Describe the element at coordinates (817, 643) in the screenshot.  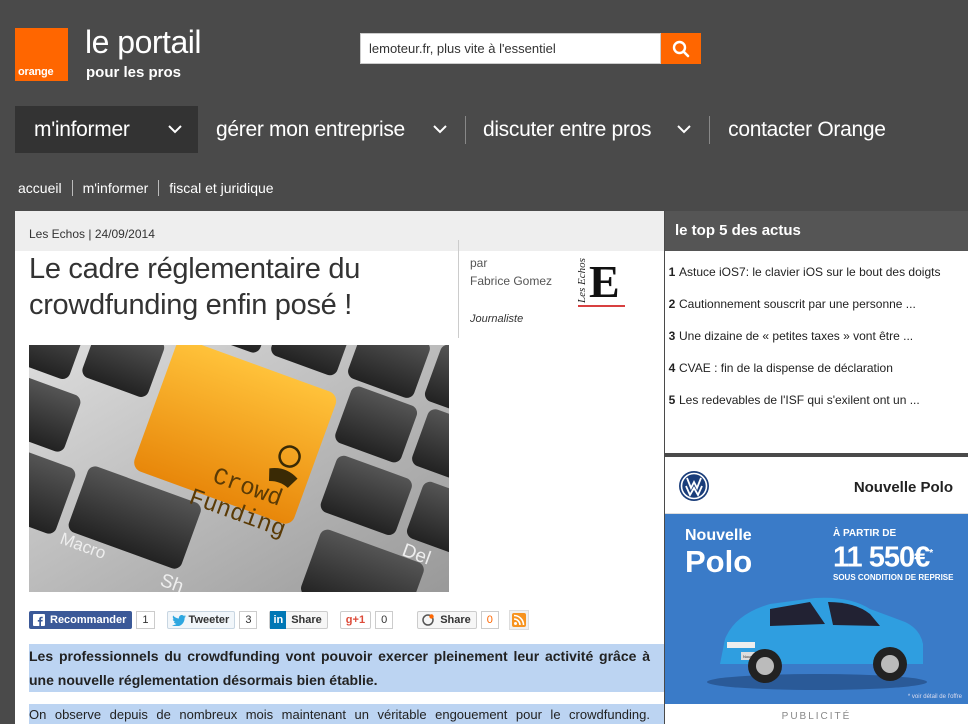
I see `car-image: Nouvelle Polo` at that location.